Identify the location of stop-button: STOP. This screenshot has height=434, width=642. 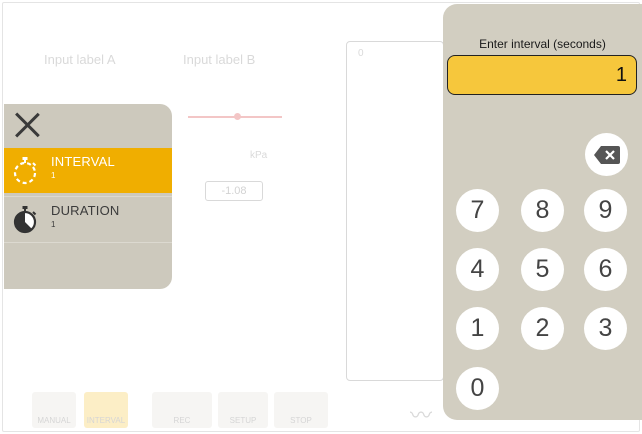
(301, 410).